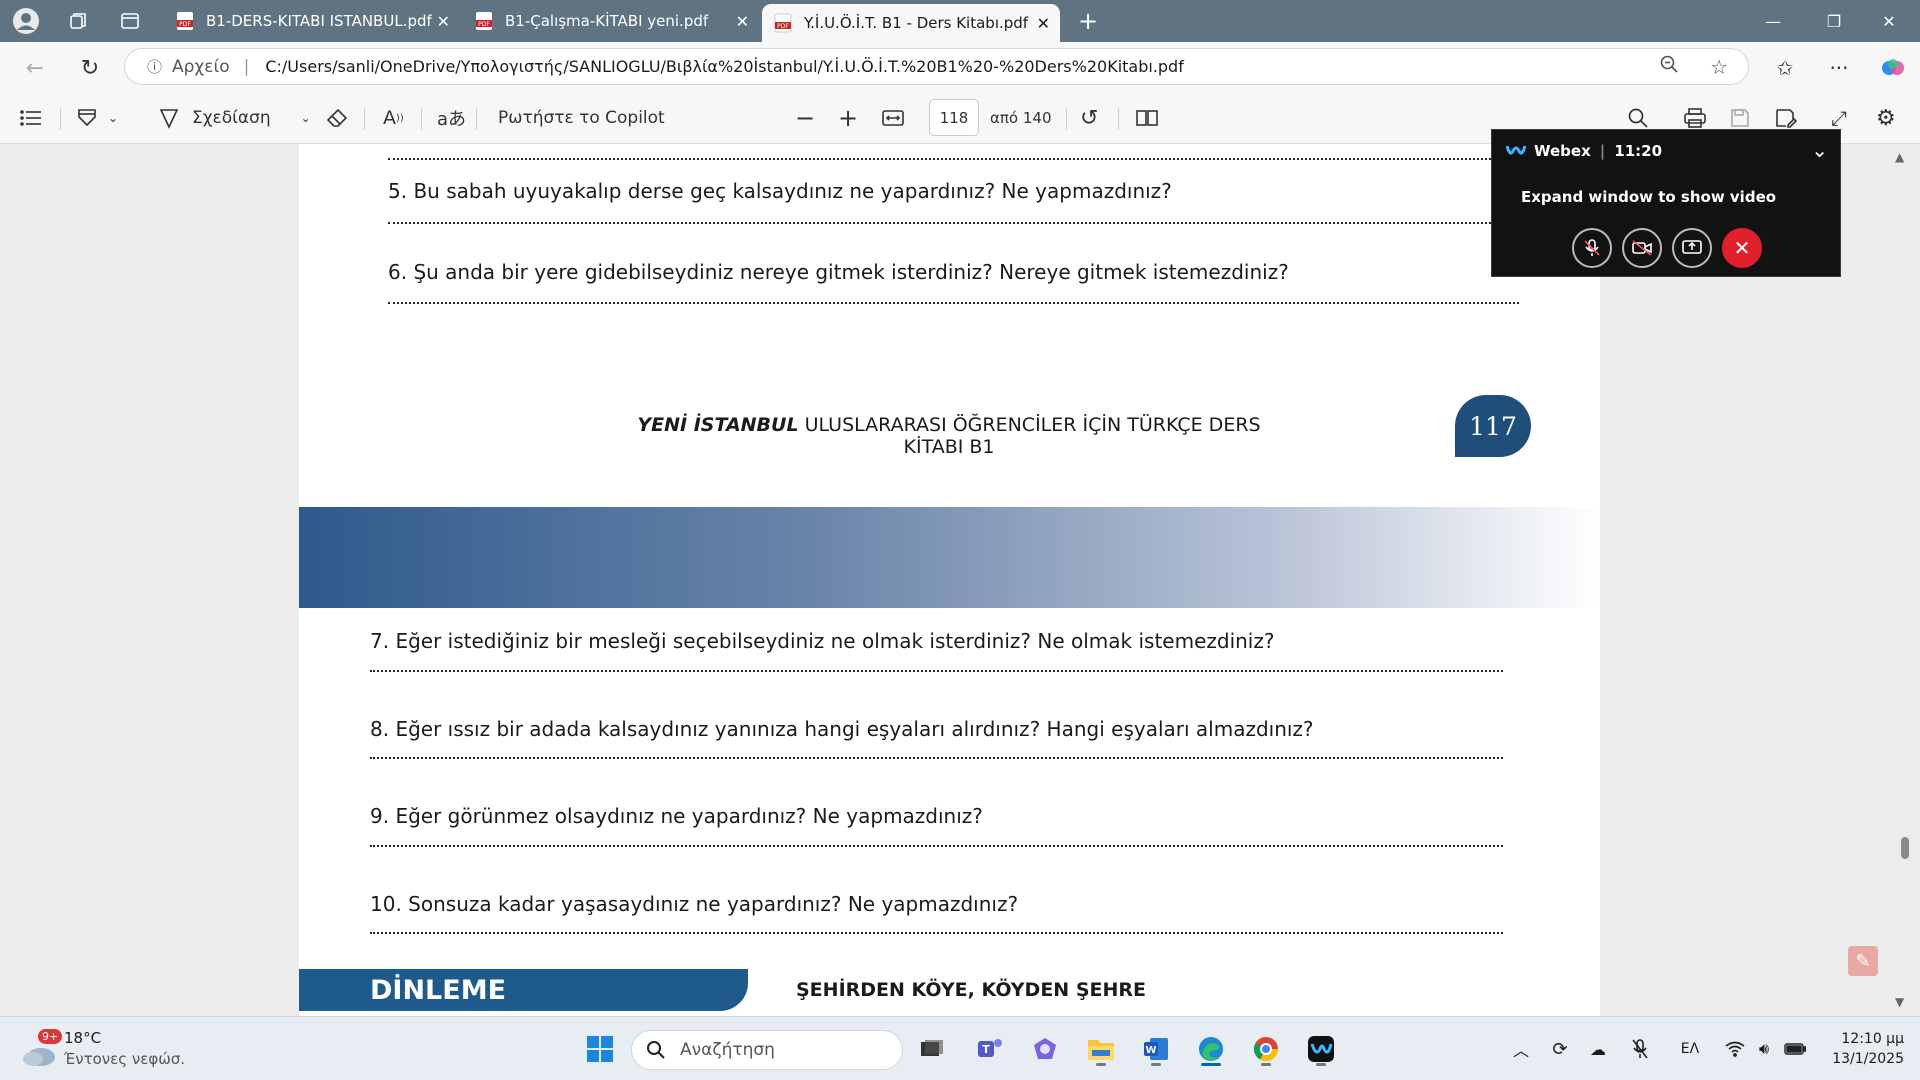 The height and width of the screenshot is (1080, 1920). I want to click on taskbar-search-input: Αναζήτηση, so click(767, 1050).